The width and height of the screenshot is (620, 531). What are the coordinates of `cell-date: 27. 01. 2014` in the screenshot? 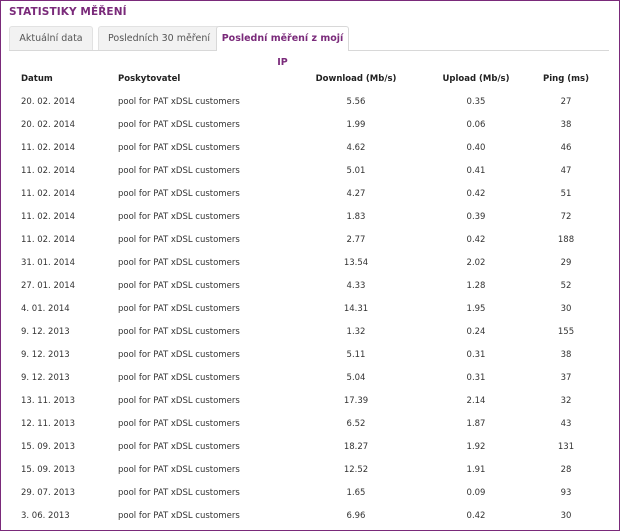 It's located at (48, 286).